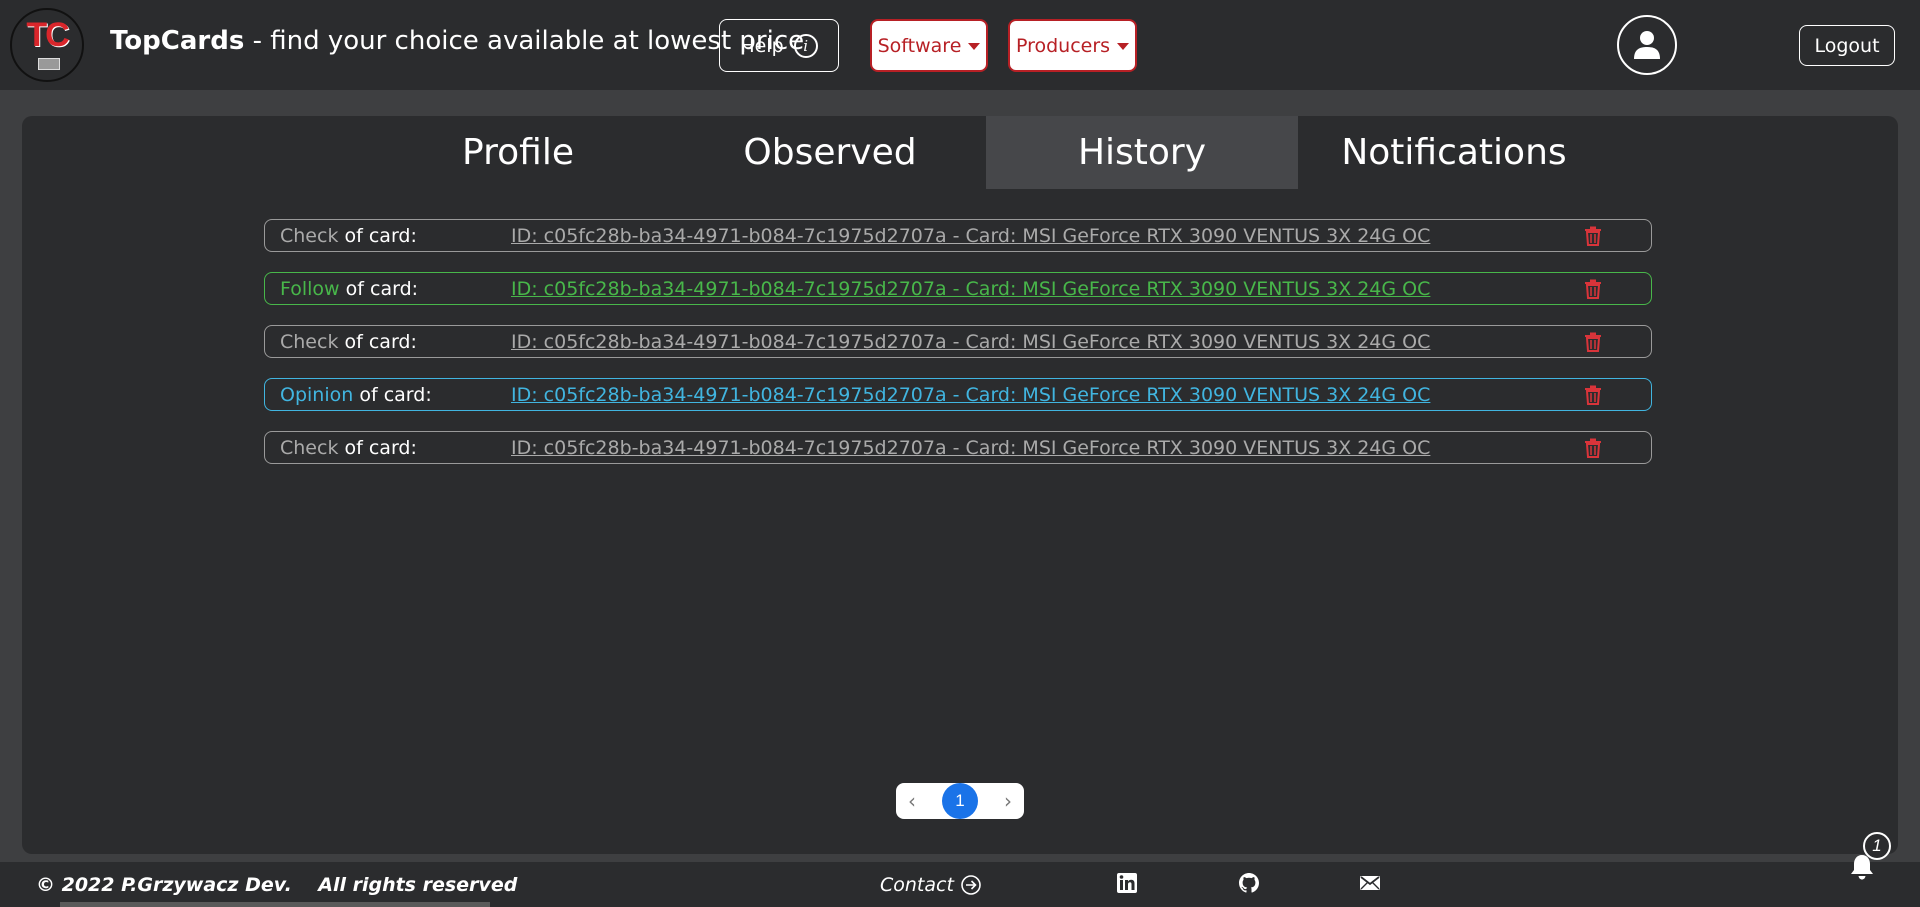 This screenshot has height=907, width=1920. Describe the element at coordinates (1008, 801) in the screenshot. I see `chevron-right-icon: ›` at that location.